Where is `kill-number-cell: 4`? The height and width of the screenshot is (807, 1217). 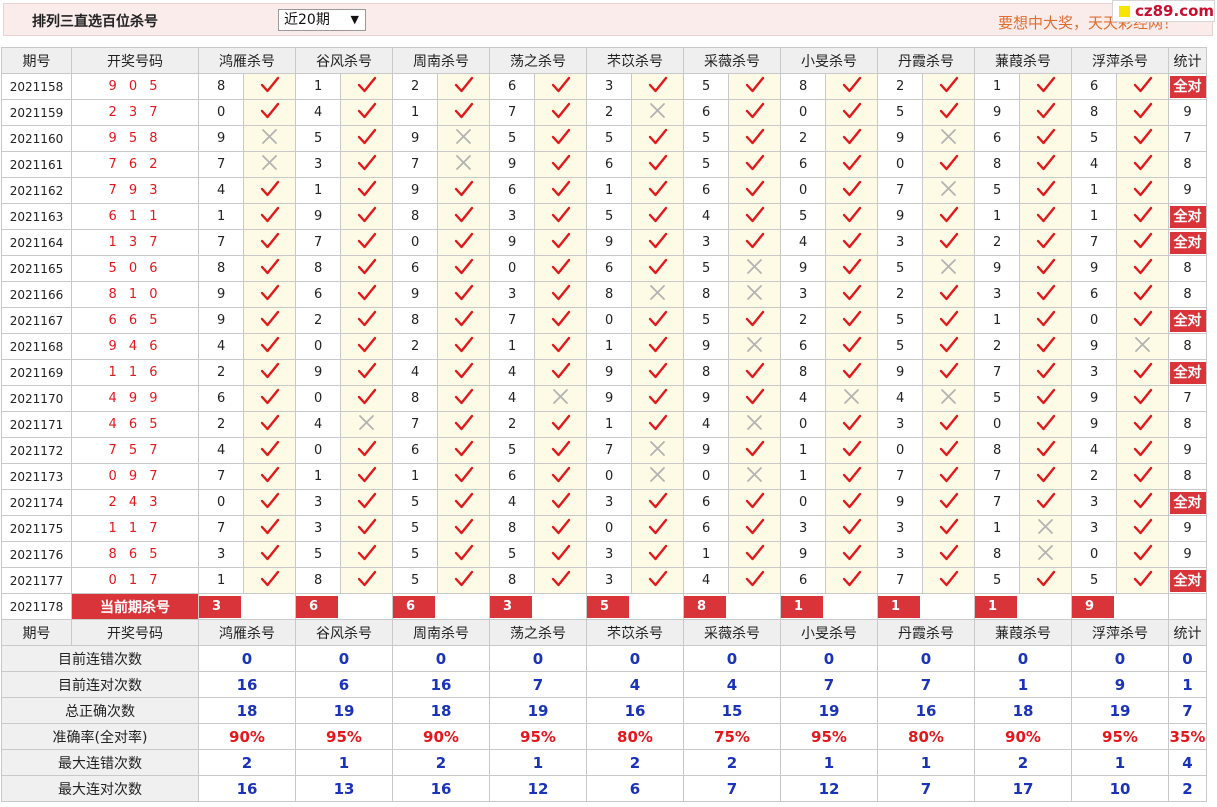 kill-number-cell: 4 is located at coordinates (318, 112).